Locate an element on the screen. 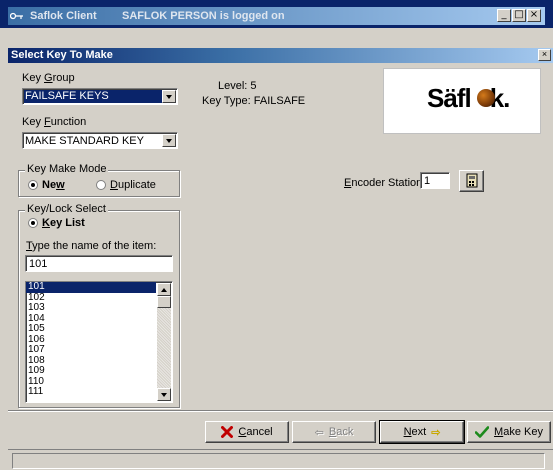 This screenshot has width=553, height=470. next-arrow-icon: ⇨ is located at coordinates (436, 432).